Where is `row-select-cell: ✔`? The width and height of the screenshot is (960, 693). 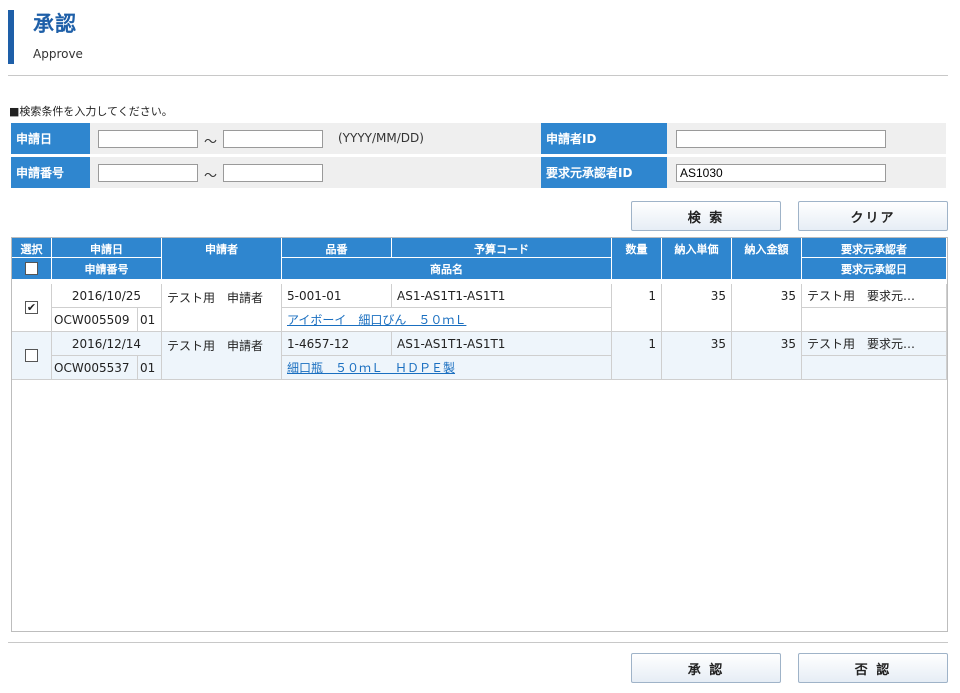
row-select-cell: ✔ is located at coordinates (32, 308).